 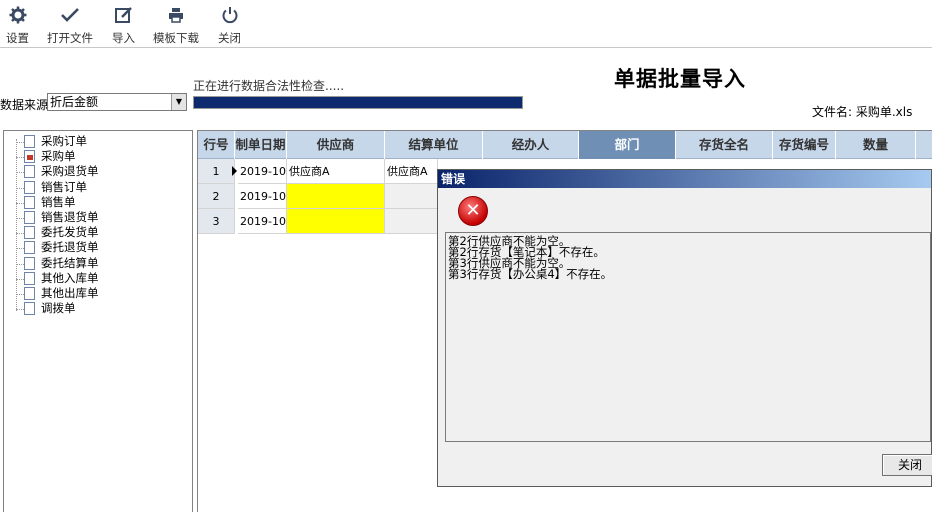 I want to click on tree-item-label: 销售退货单, so click(x=70, y=217).